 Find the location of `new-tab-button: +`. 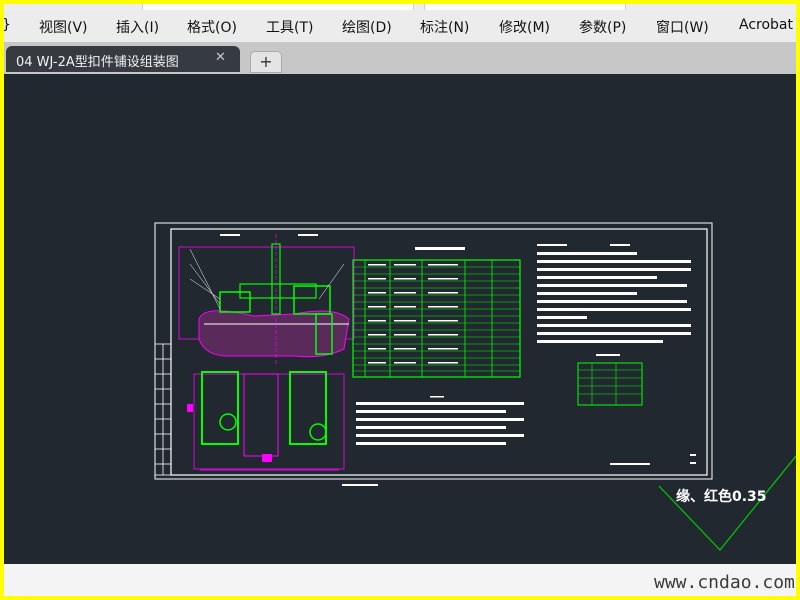

new-tab-button: + is located at coordinates (266, 62).